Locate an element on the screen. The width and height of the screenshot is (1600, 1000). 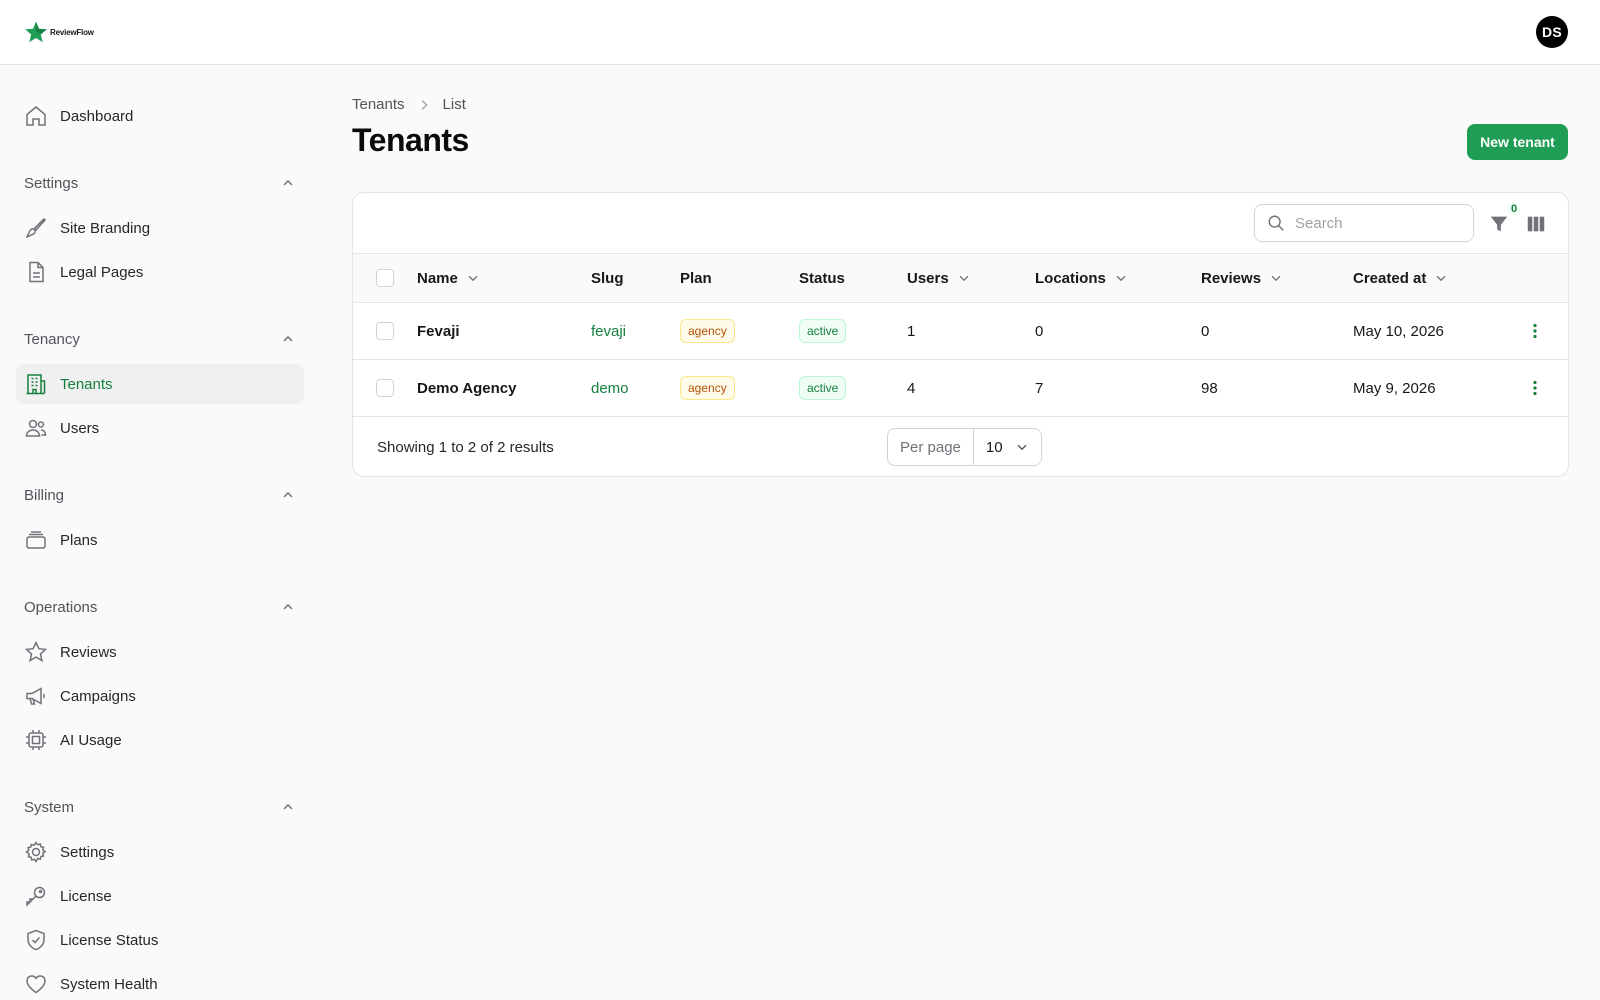
tenant-name: Fevaji is located at coordinates (438, 331).